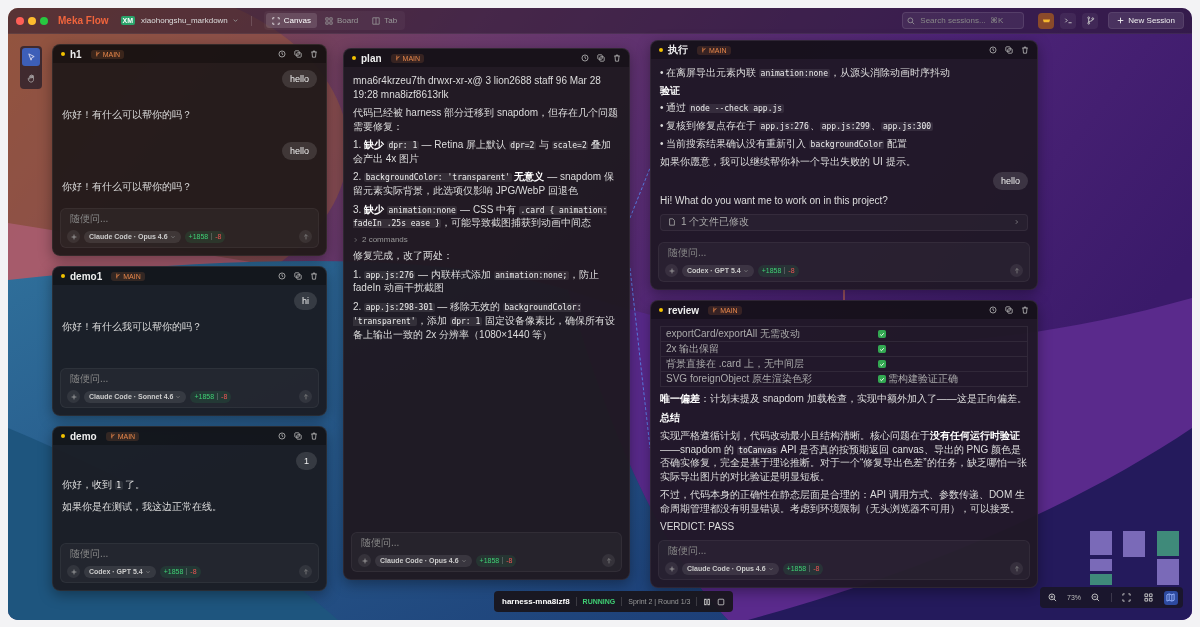 This screenshot has height=627, width=1200. I want to click on commands-toggle: 2 commands, so click(380, 240).